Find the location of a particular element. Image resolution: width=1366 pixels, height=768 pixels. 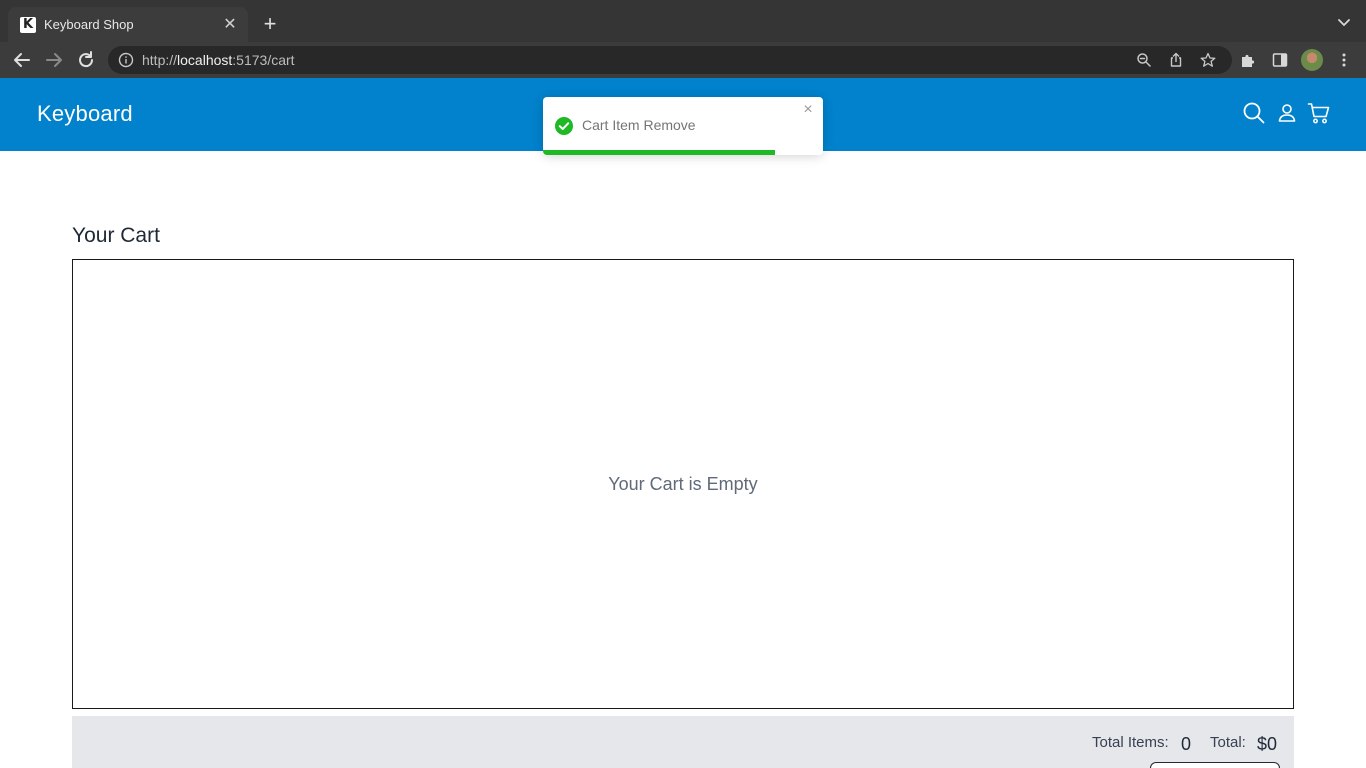

browser-tab: K Keyboard Shop ✕ is located at coordinates (128, 24).